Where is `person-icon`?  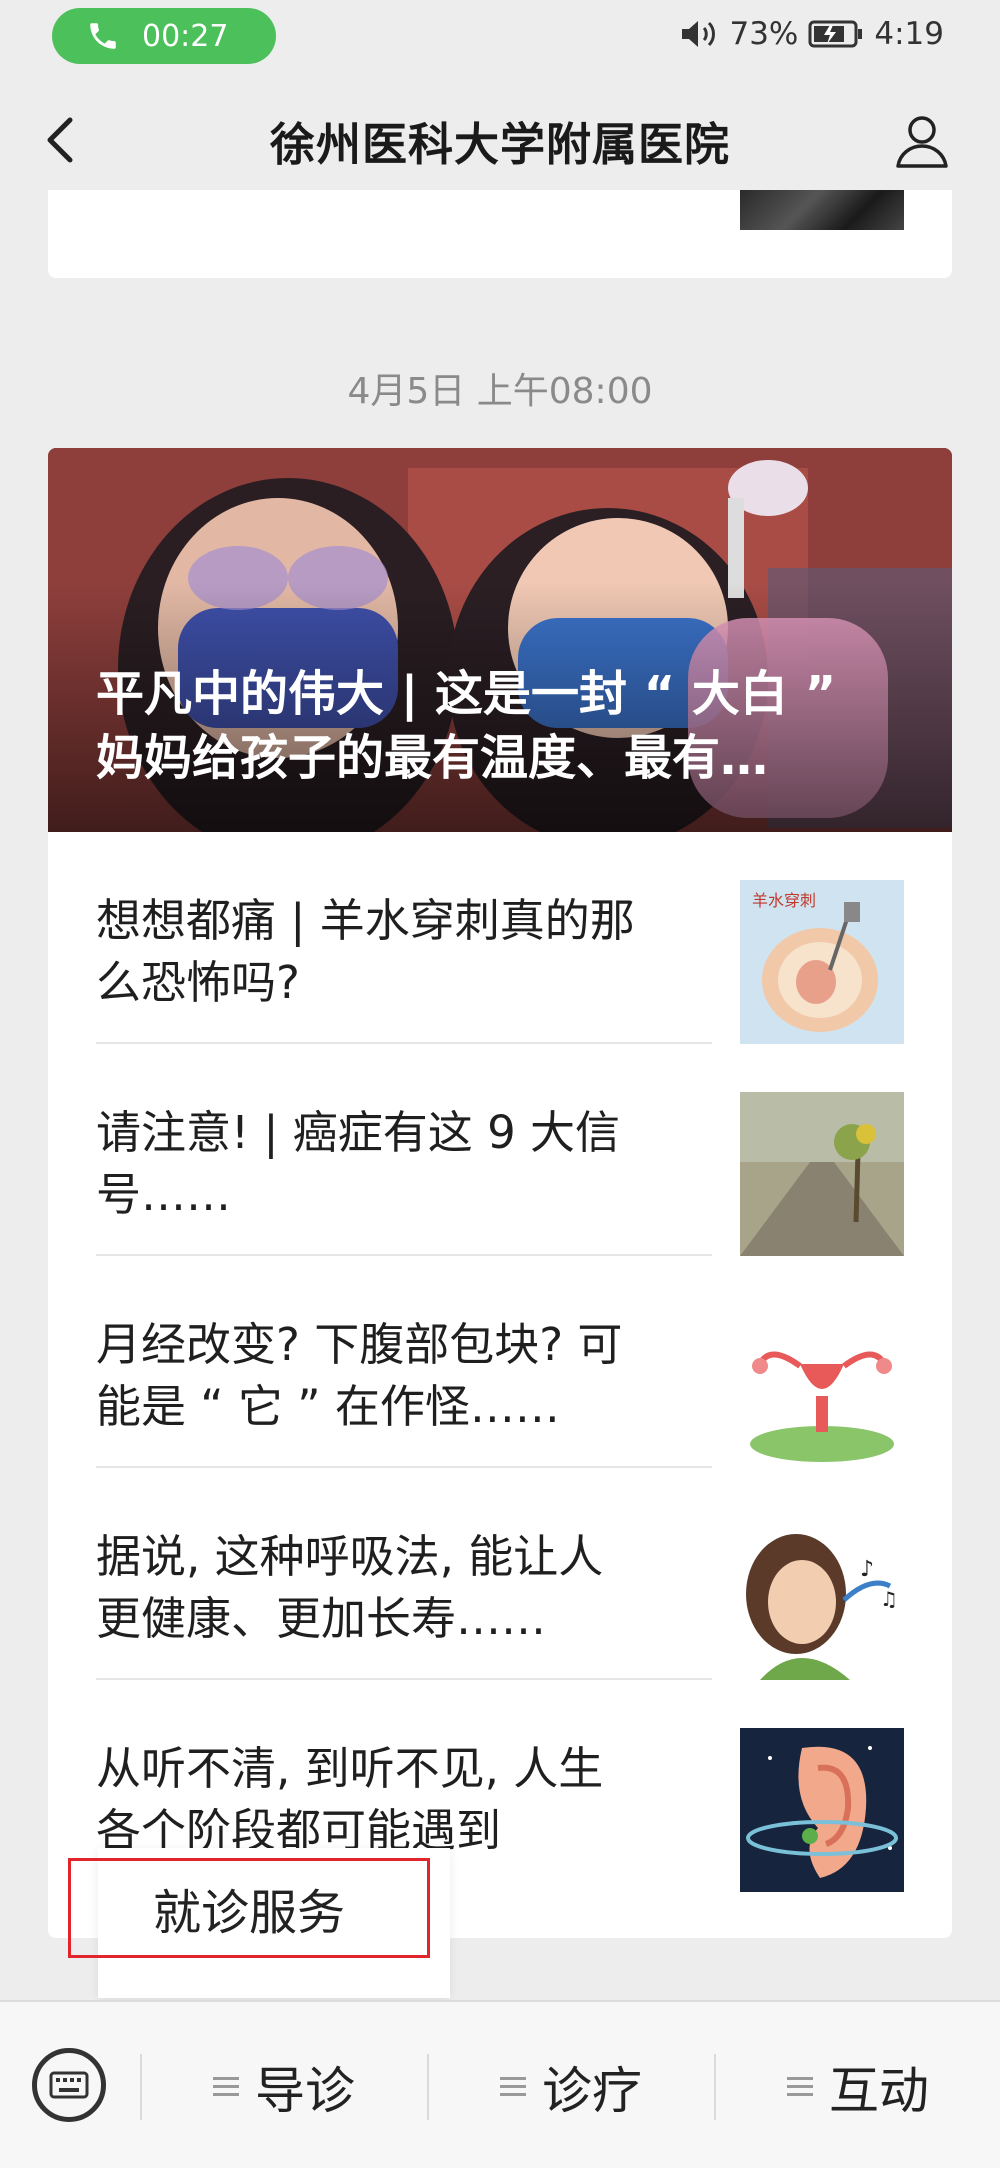
person-icon is located at coordinates (922, 140).